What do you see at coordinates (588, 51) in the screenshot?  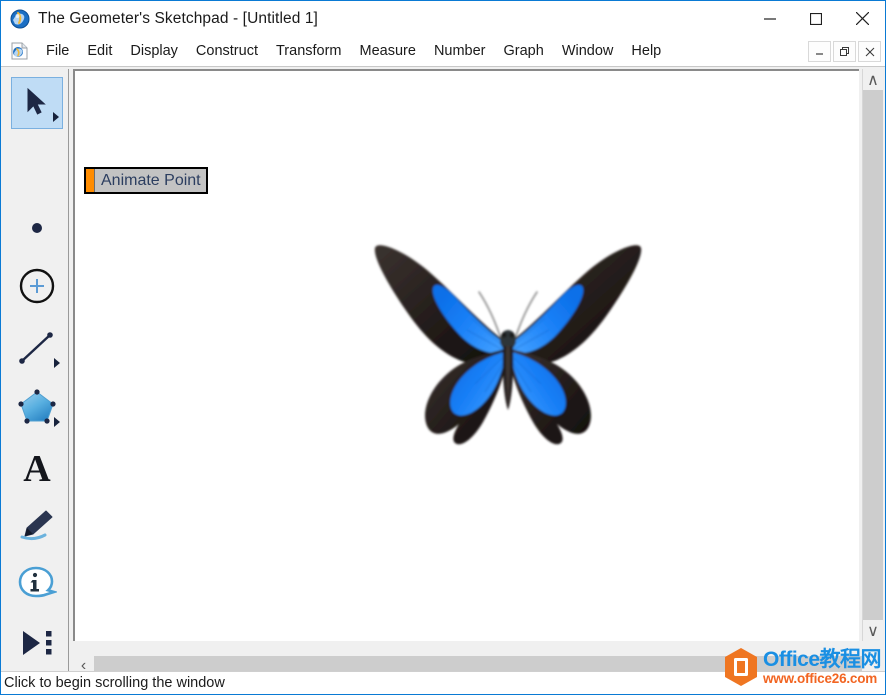 I see `menu-item-window: Window` at bounding box center [588, 51].